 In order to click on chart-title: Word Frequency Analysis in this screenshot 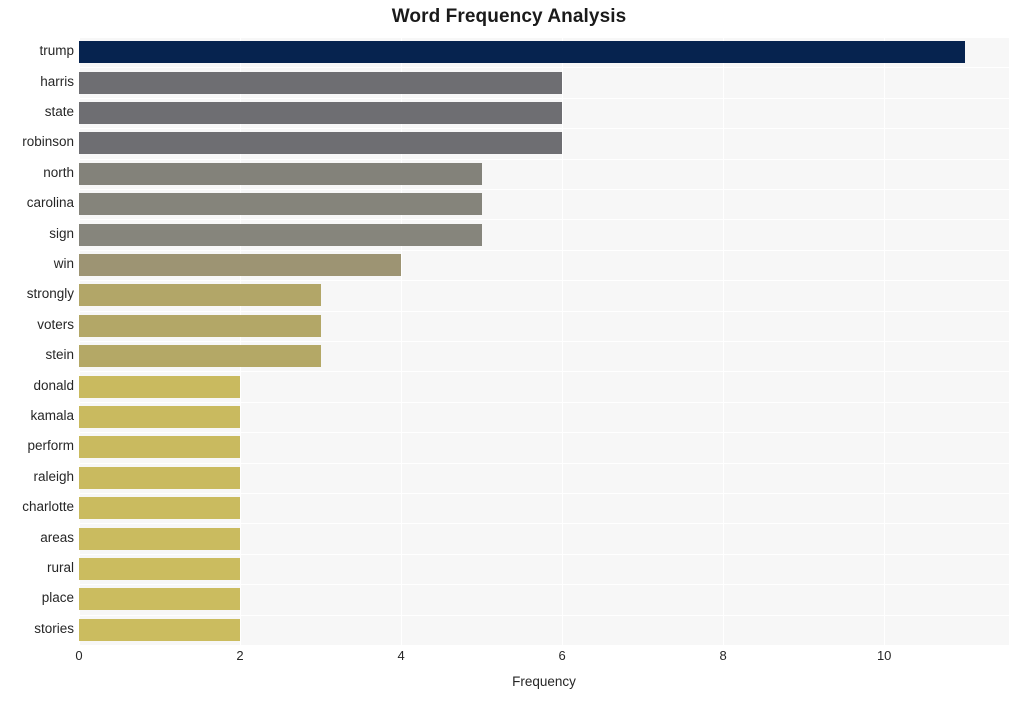, I will do `click(509, 16)`.